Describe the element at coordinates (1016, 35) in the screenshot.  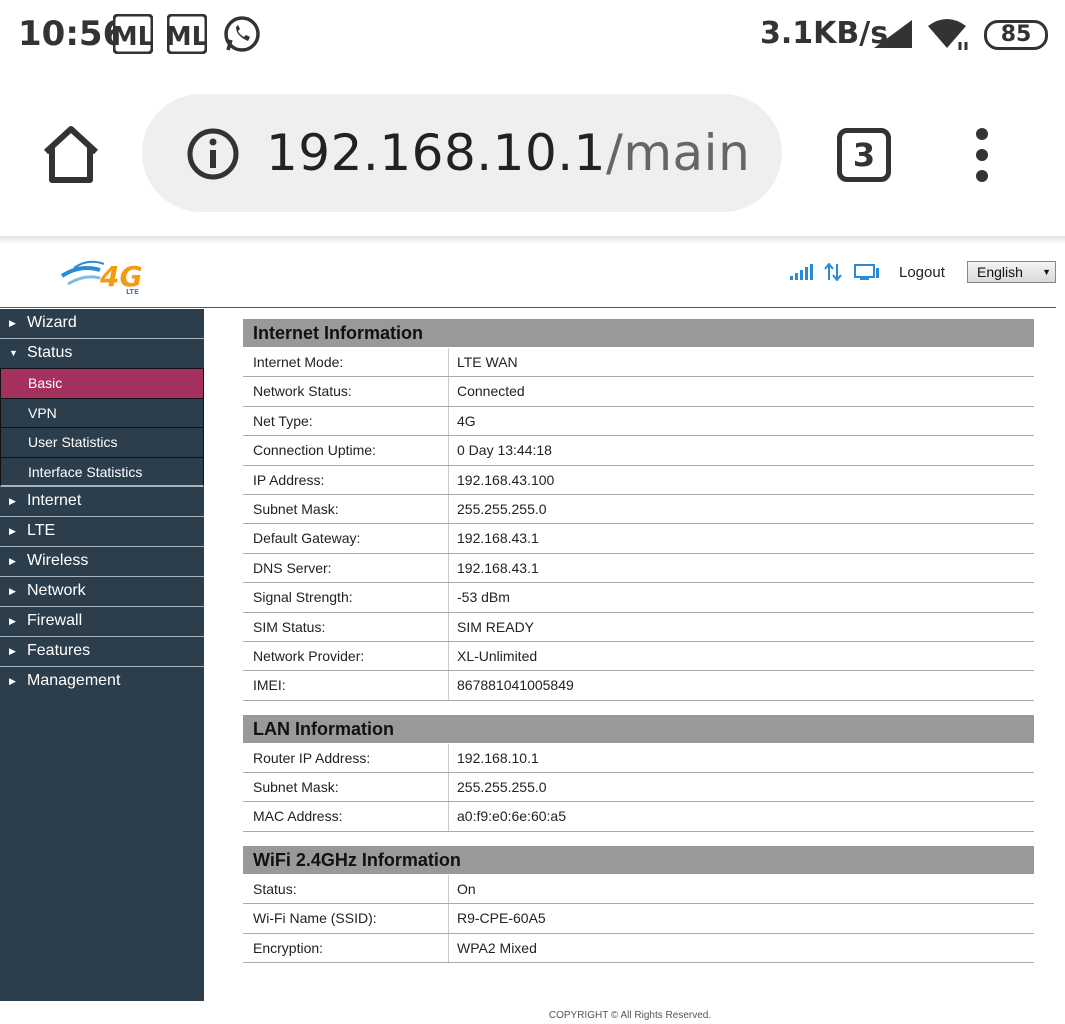
I see `battery-indicator: 85` at that location.